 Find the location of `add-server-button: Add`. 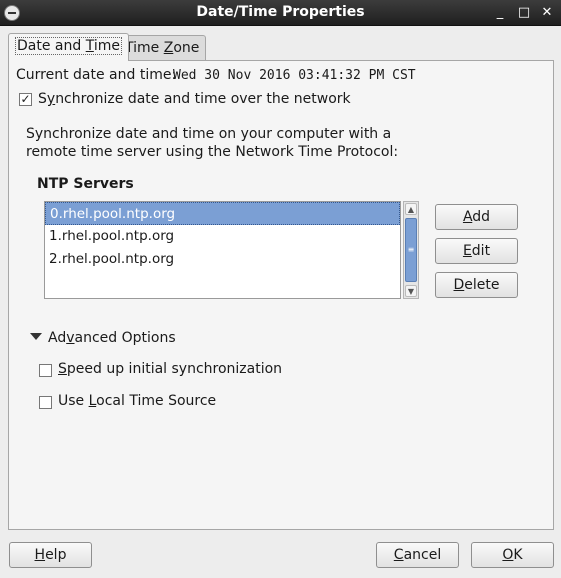

add-server-button: Add is located at coordinates (476, 217).